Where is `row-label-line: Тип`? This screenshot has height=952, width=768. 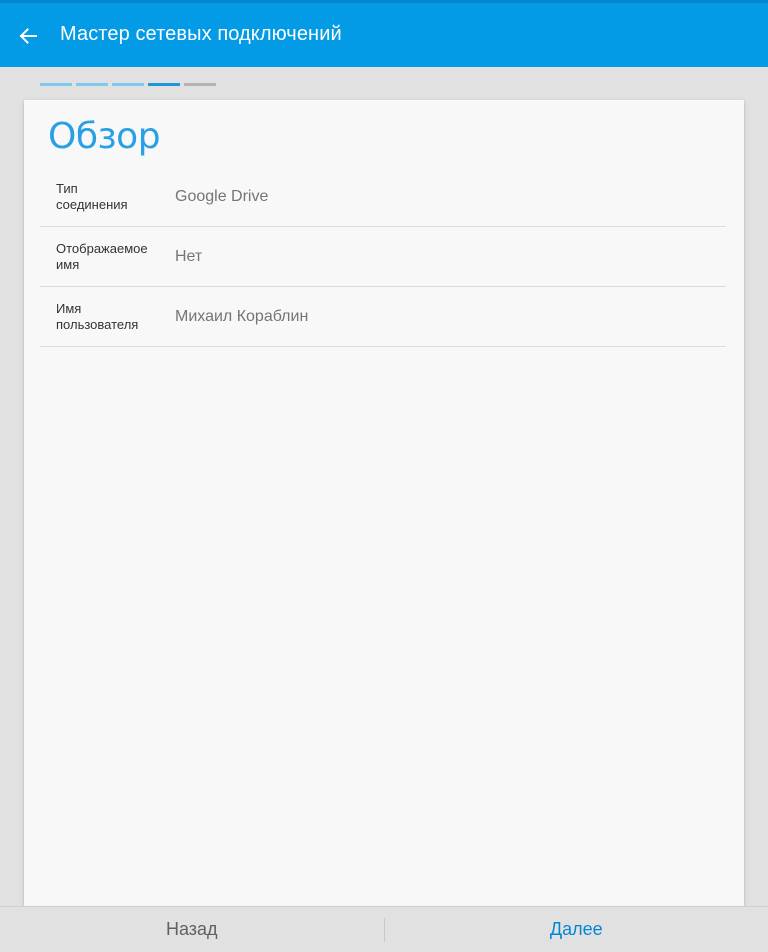
row-label-line: Тип is located at coordinates (67, 188).